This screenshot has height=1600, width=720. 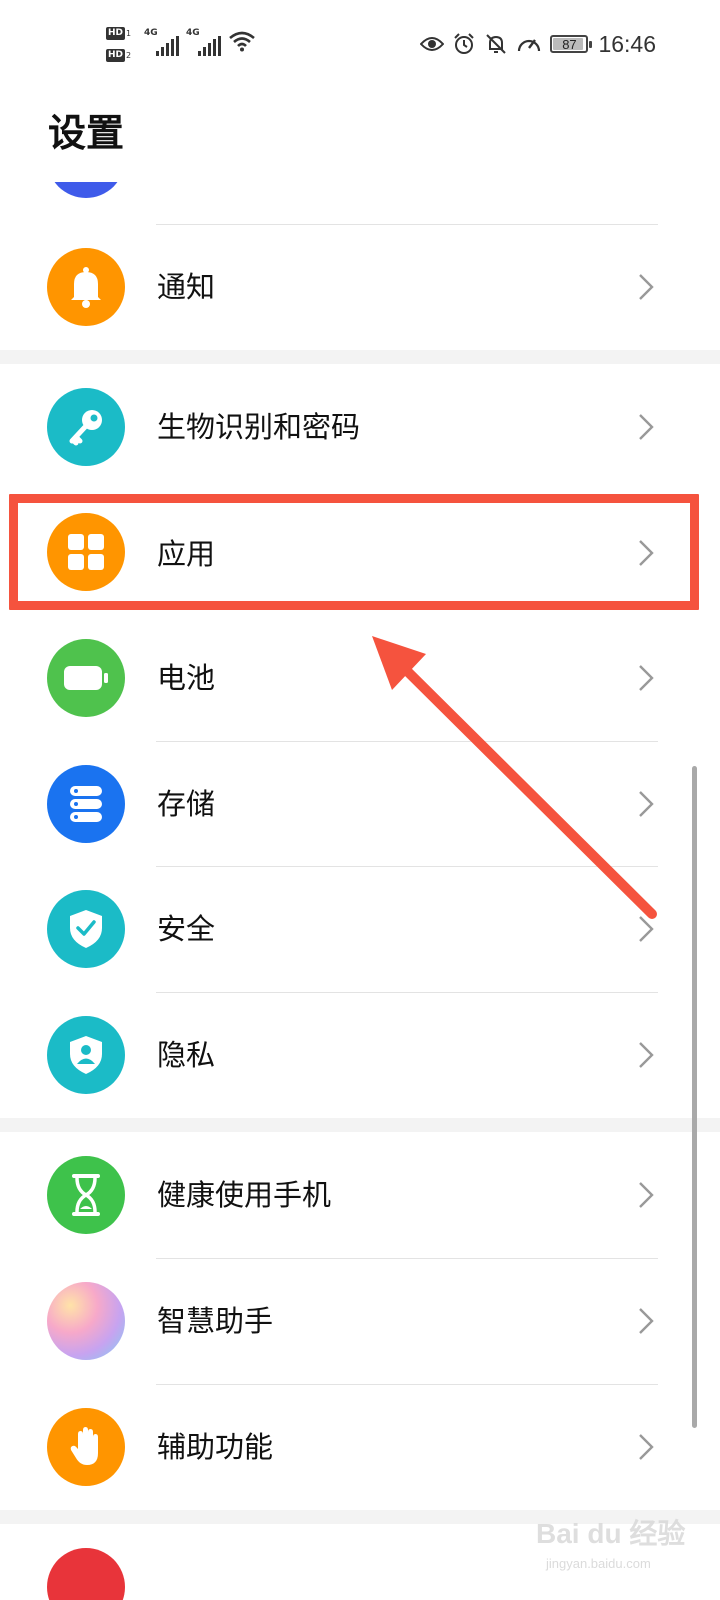 What do you see at coordinates (86, 929) in the screenshot?
I see `shield-check-icon` at bounding box center [86, 929].